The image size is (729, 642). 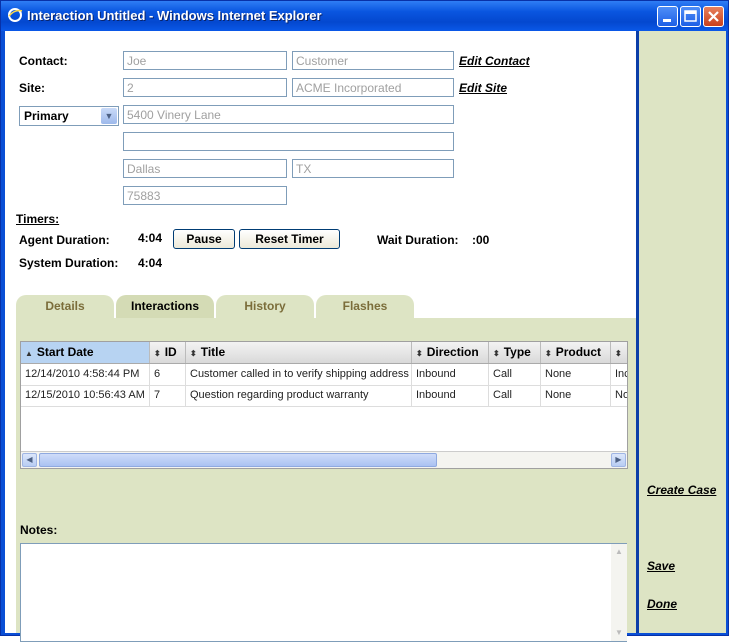 I want to click on maximize-button, so click(x=690, y=16).